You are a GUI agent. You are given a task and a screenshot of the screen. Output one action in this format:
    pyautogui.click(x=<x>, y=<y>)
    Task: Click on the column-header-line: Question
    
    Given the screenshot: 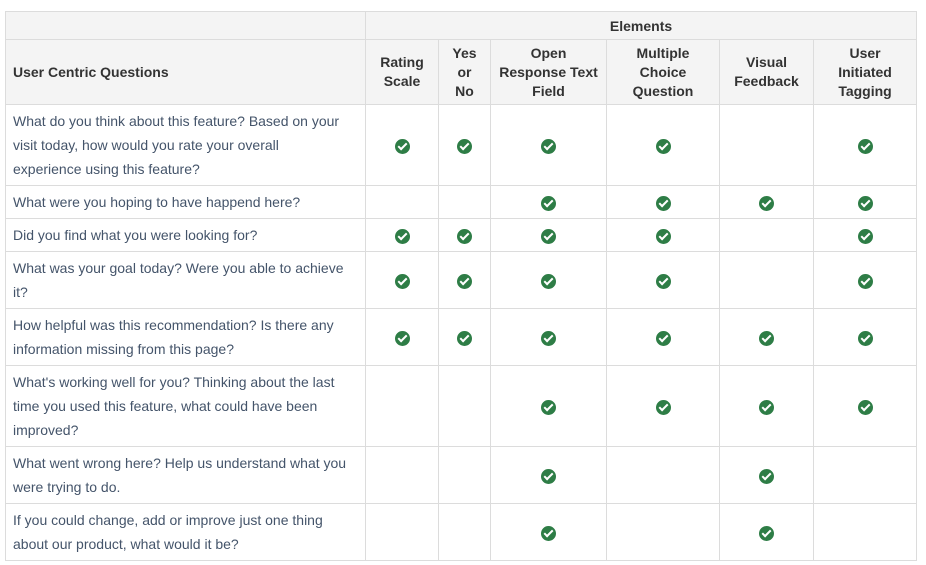 What is the action you would take?
    pyautogui.click(x=663, y=90)
    